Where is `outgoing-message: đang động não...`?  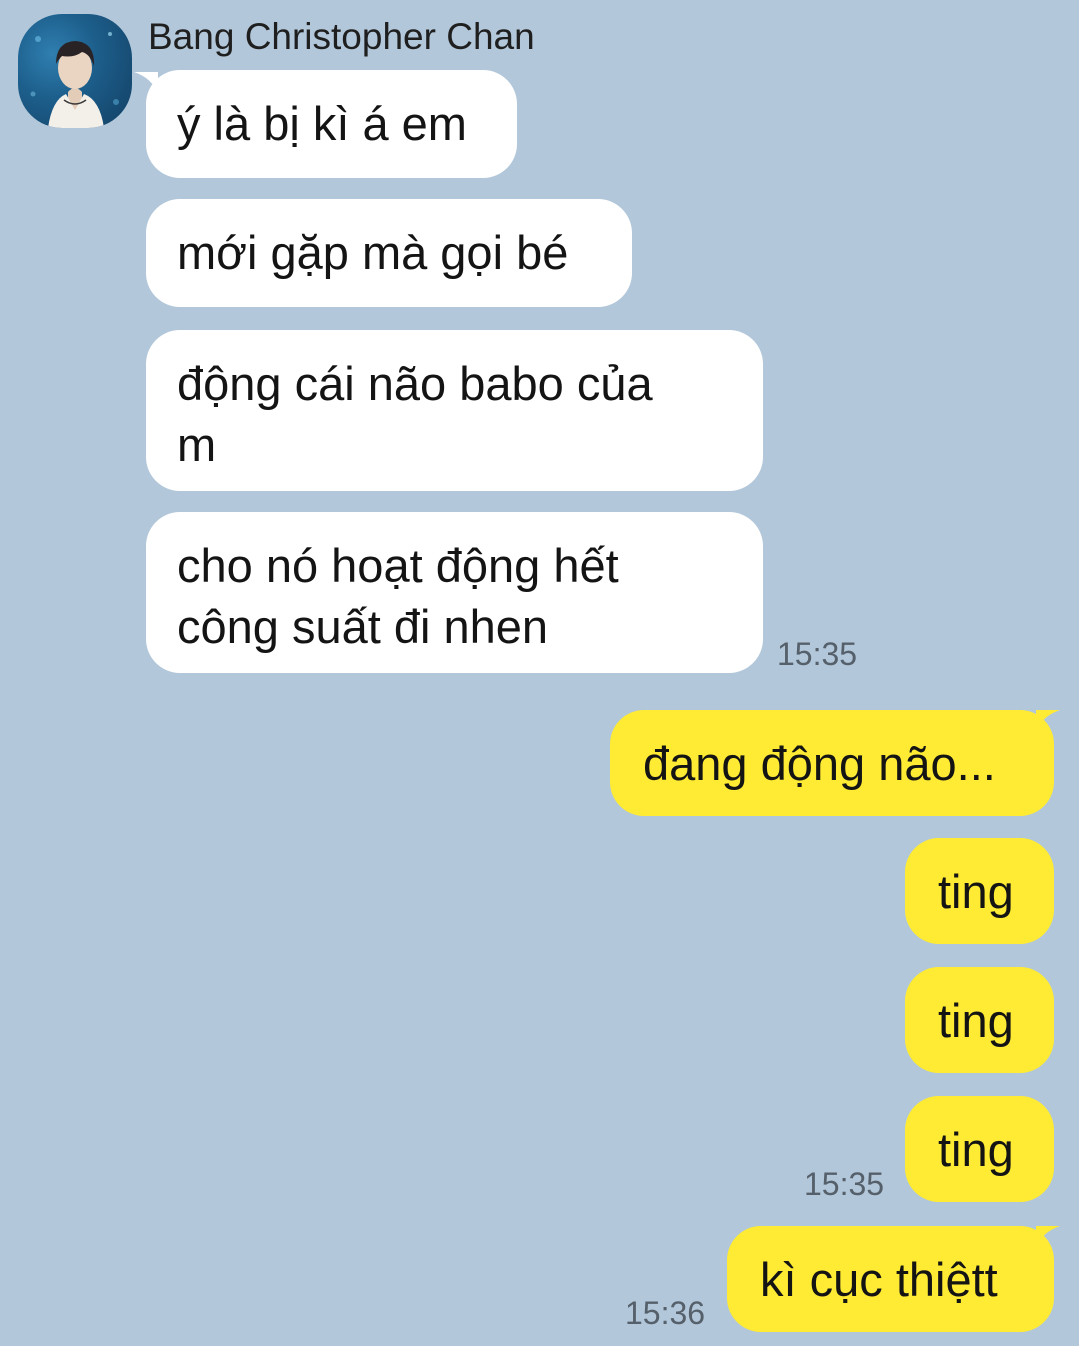
outgoing-message: đang động não... is located at coordinates (832, 763).